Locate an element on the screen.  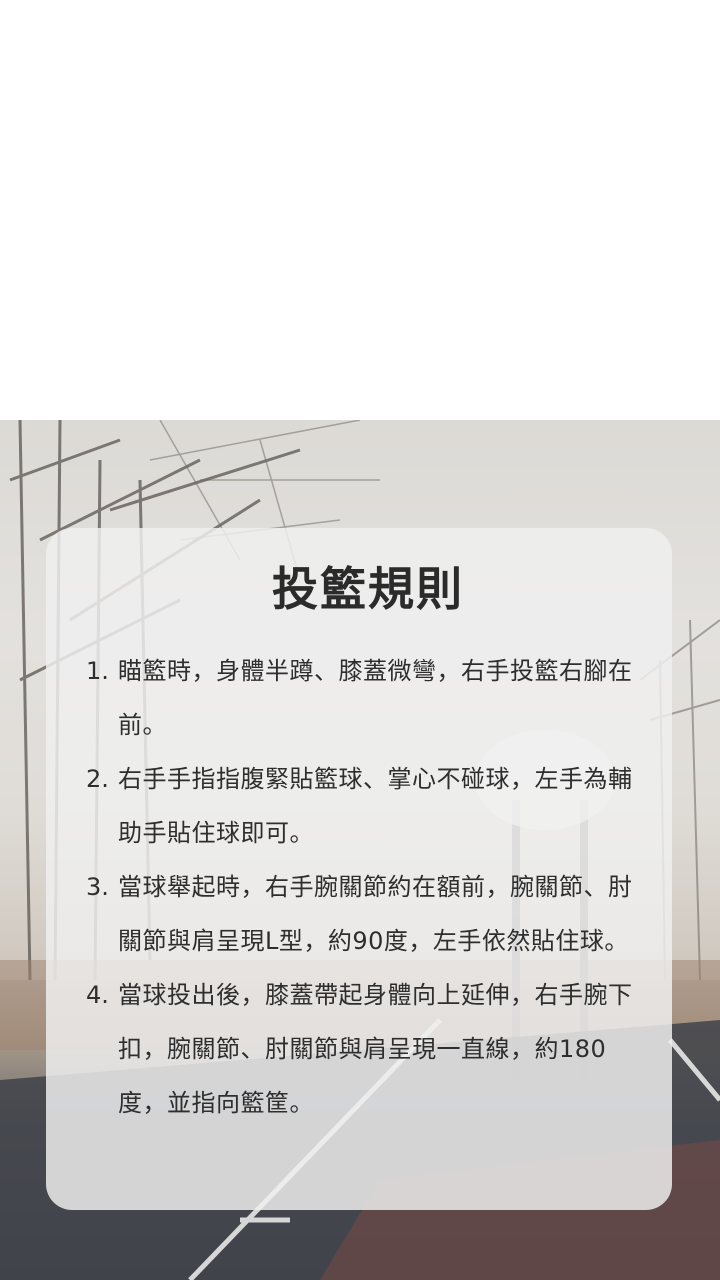
rule-item: 2. 右手手指指腹緊貼籃球、掌心不碰球，左手為輔助手貼住球即可。 is located at coordinates (368, 806).